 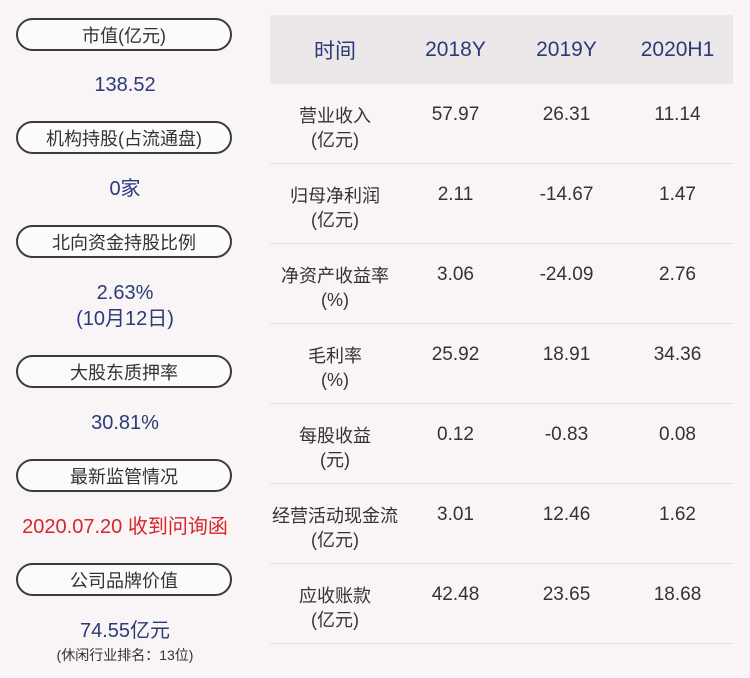 What do you see at coordinates (501, 524) in the screenshot?
I see `table-row: 经营活动现金流 (亿元) 3.01 12.46 1.62` at bounding box center [501, 524].